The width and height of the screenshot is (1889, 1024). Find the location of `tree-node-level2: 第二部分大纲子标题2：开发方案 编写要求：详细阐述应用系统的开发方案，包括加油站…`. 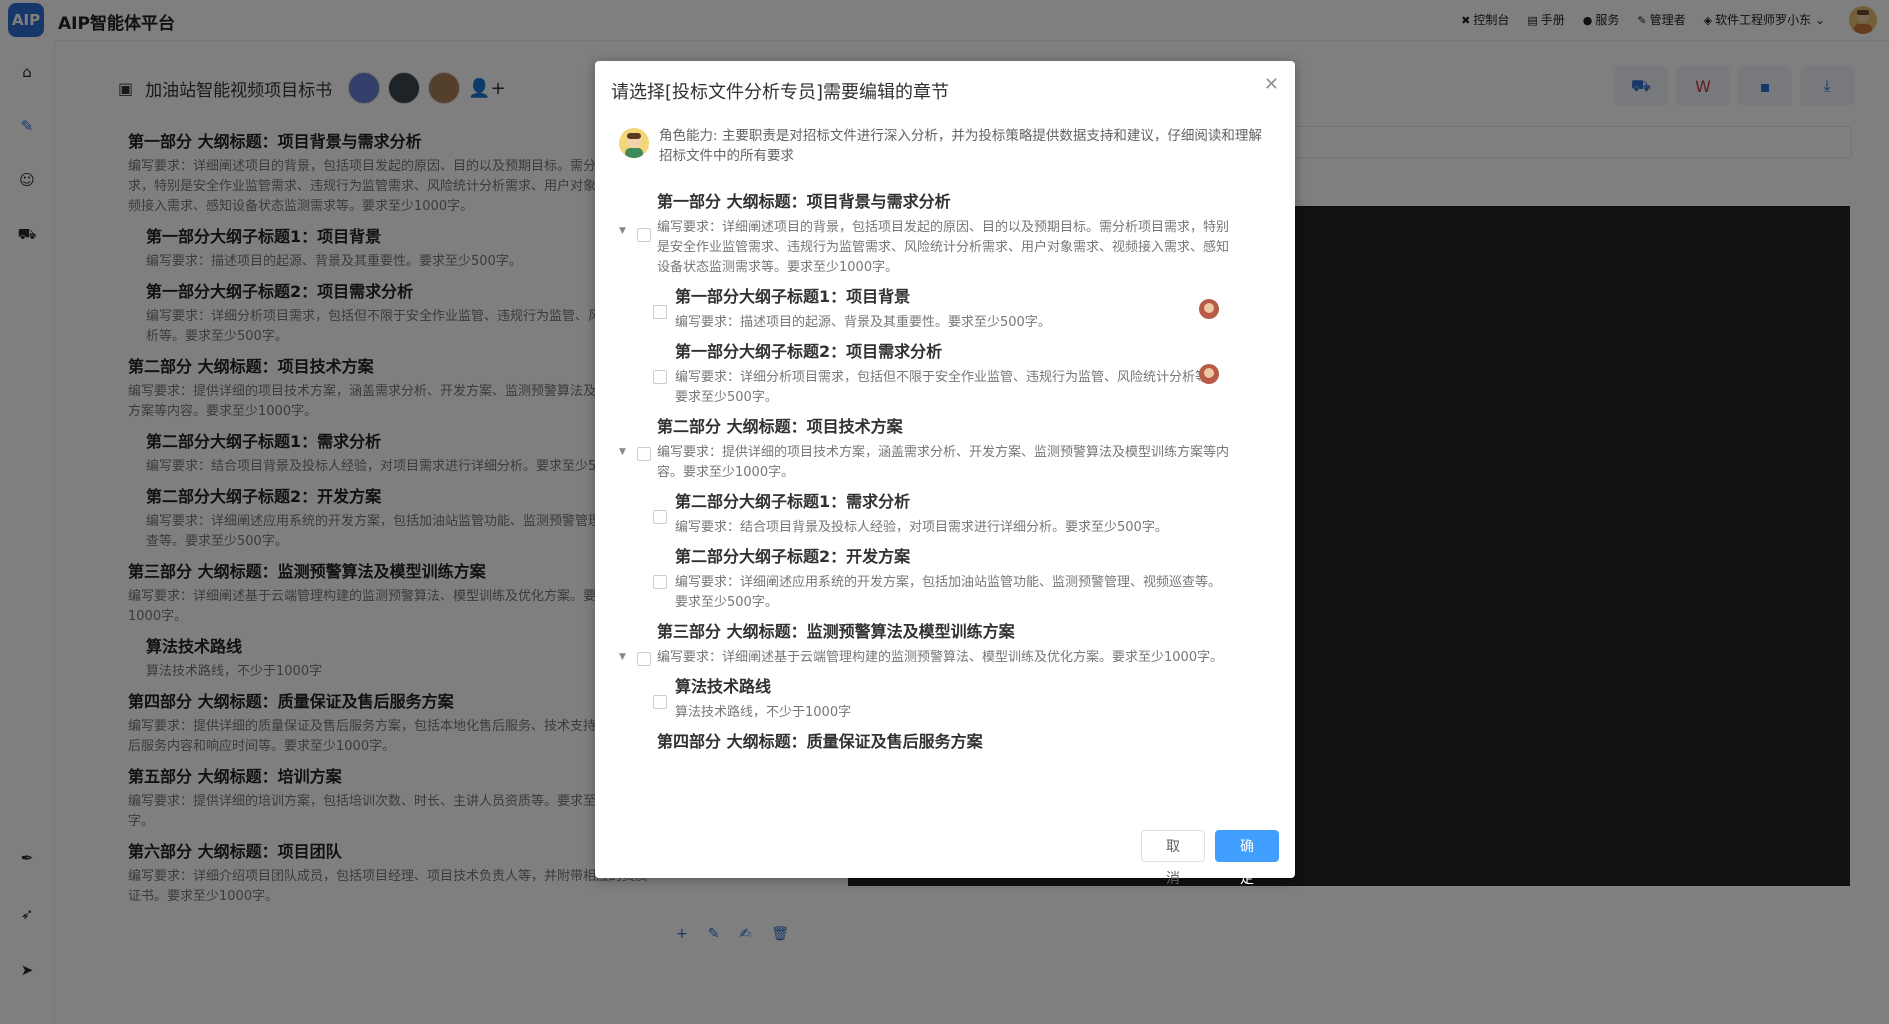

tree-node-level2: 第二部分大纲子标题2：开发方案 编写要求：详细阐述应用系统的开发方案，包括加油站… is located at coordinates (925, 578).